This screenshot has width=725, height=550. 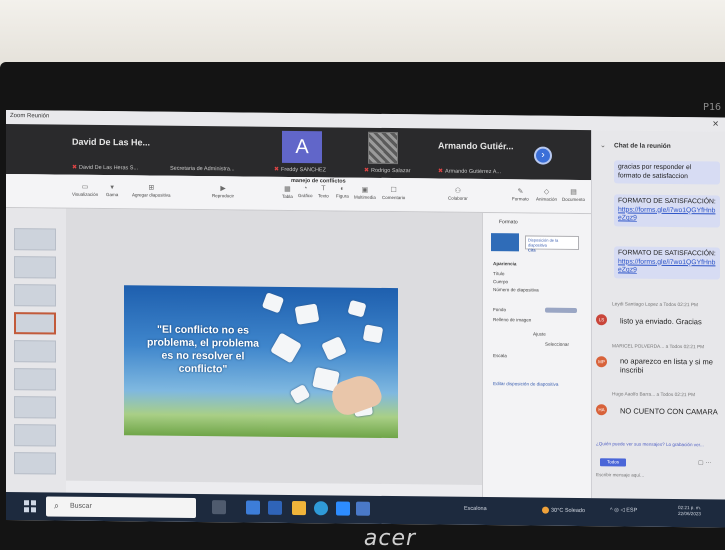 I want to click on participant-label: Freddy SANCHEZ, so click(x=303, y=170).